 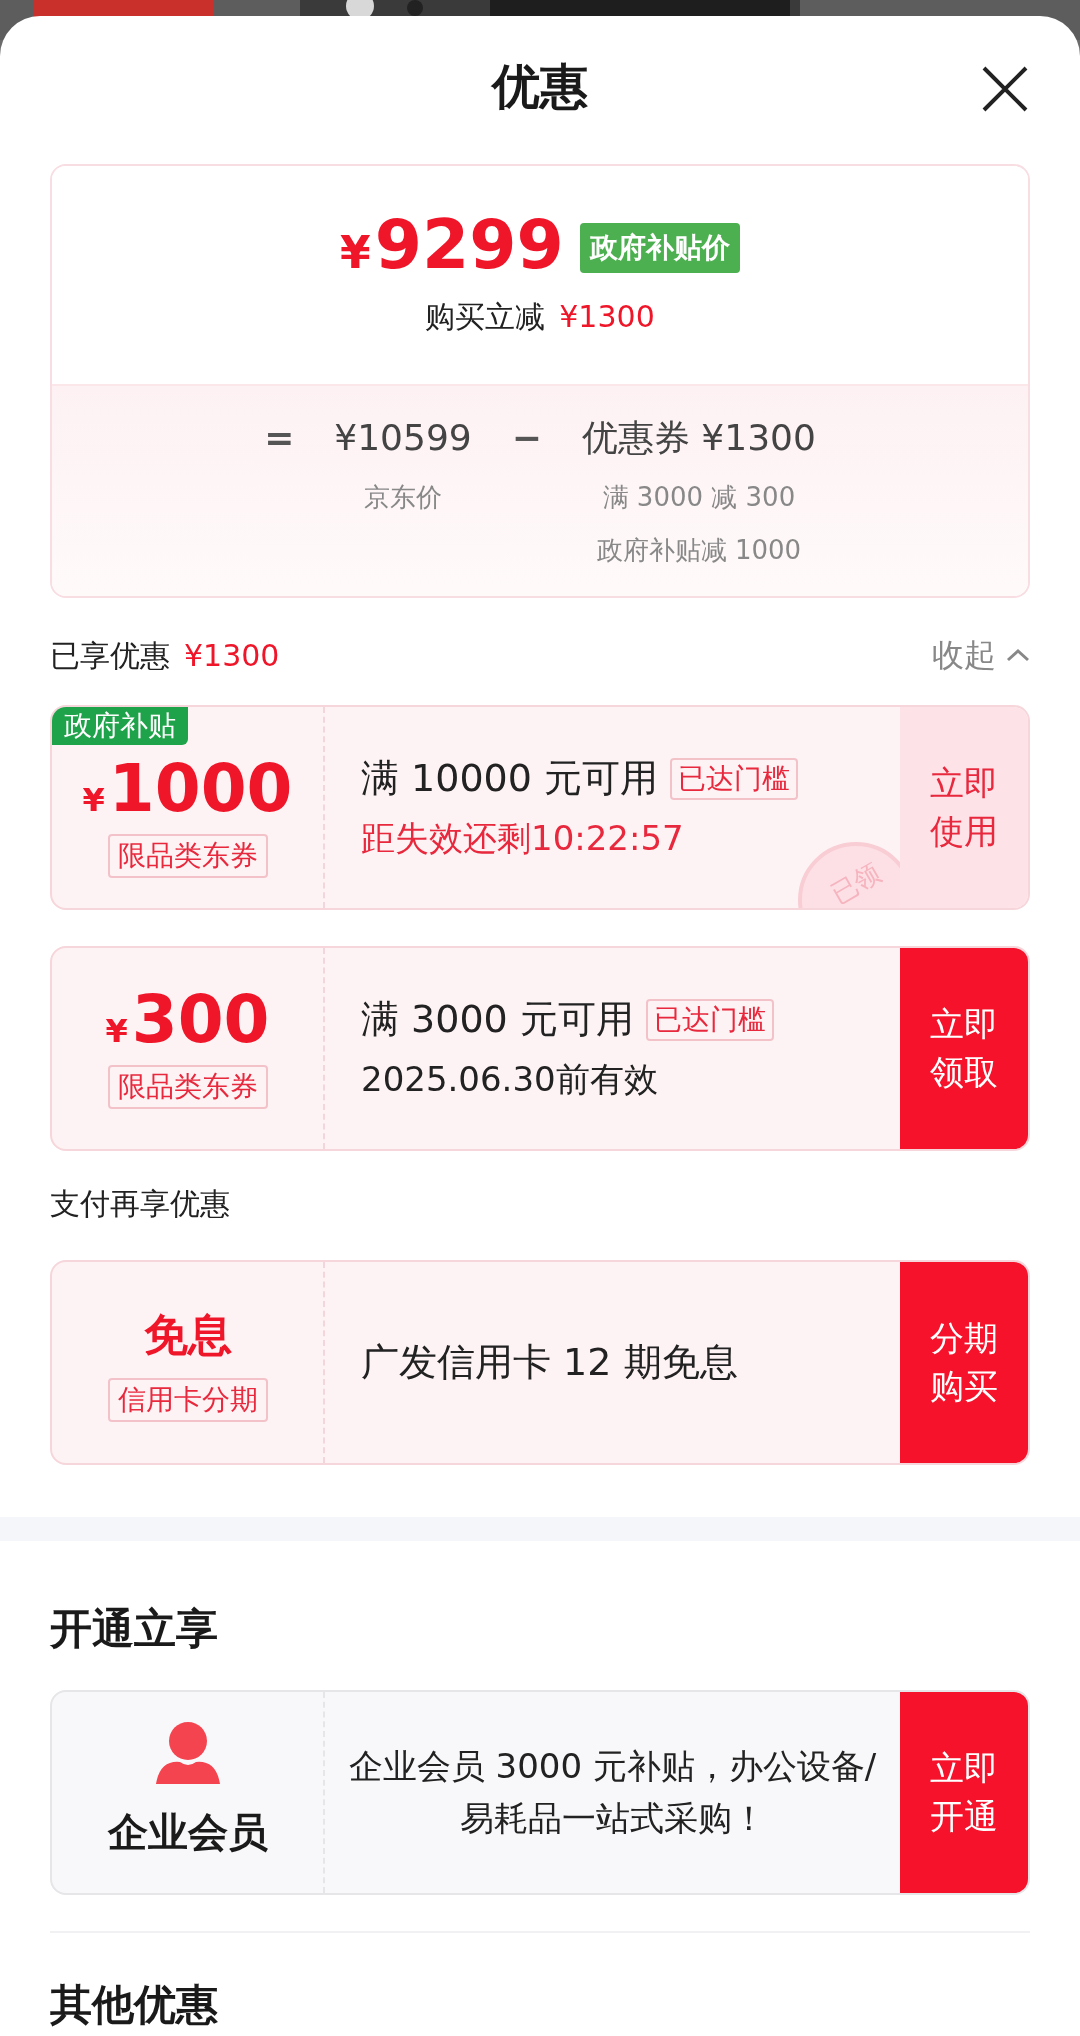 I want to click on action-button: 分期购买, so click(x=964, y=1362).